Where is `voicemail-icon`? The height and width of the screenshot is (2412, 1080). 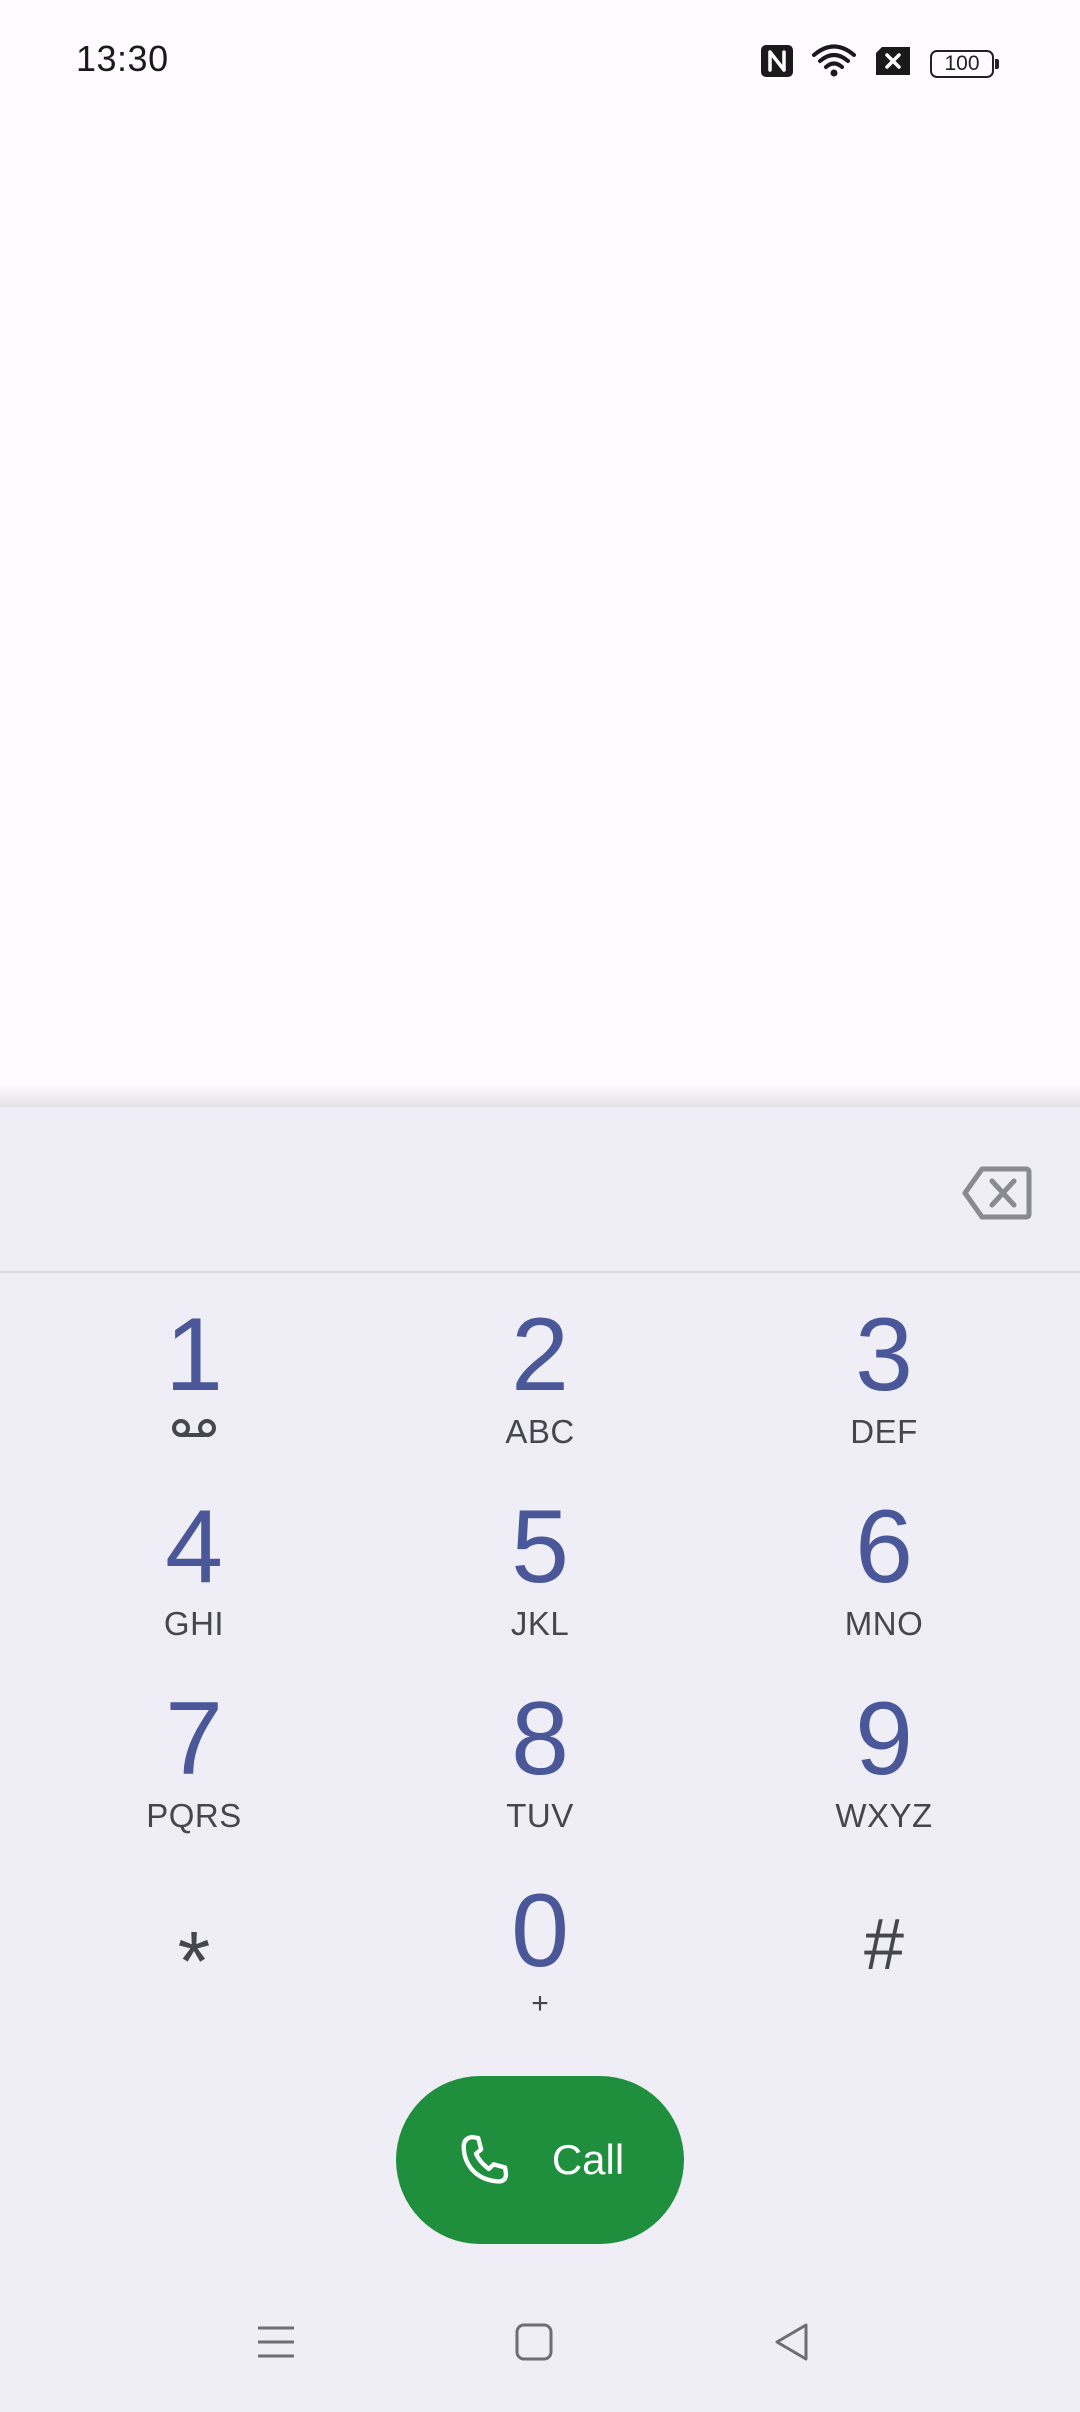 voicemail-icon is located at coordinates (194, 1430).